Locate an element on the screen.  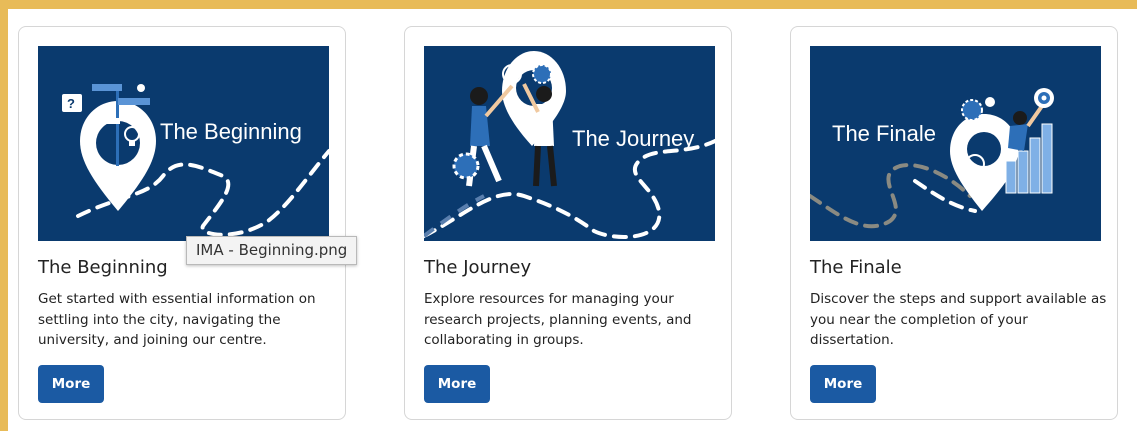
finale-illustration: The Finale is located at coordinates (932, 158).